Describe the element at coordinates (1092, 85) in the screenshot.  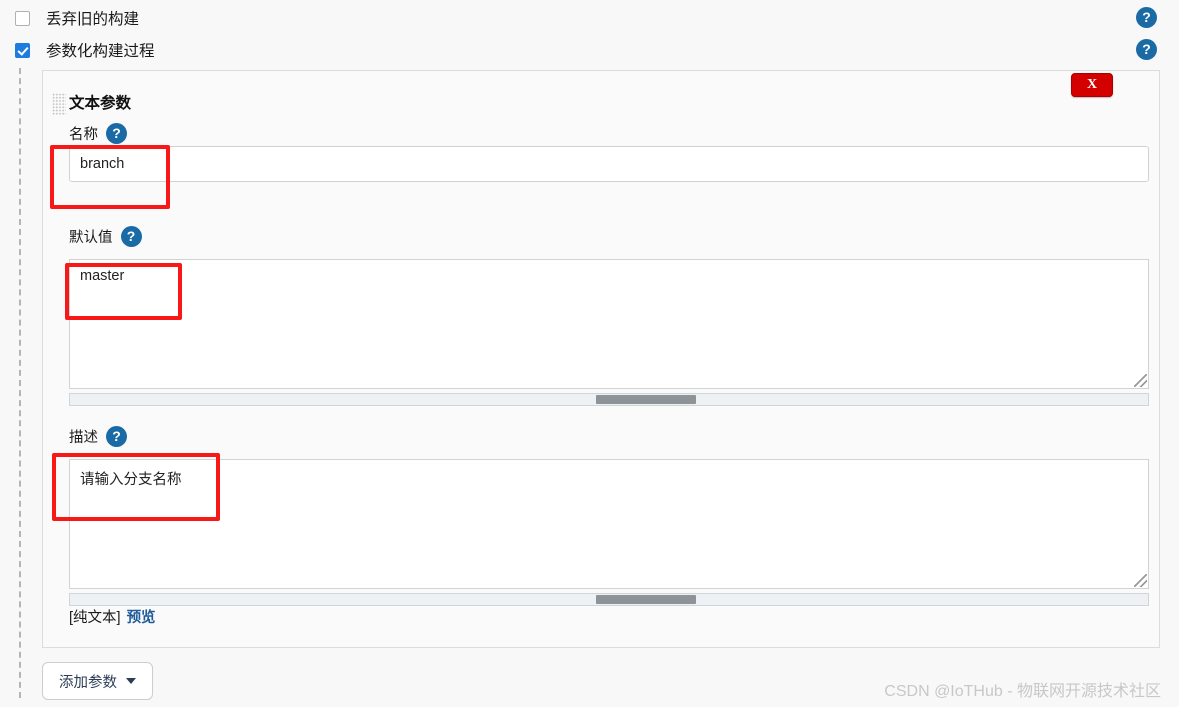
I see `remove-parameter-button: X` at that location.